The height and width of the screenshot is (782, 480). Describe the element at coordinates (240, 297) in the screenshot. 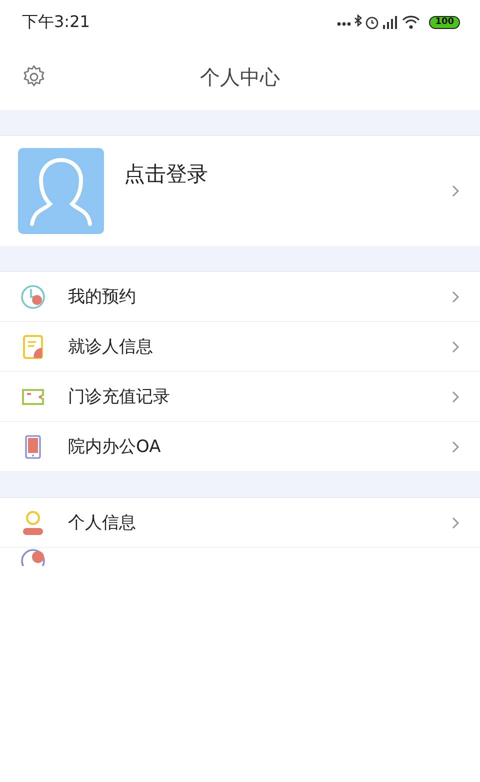

I see `menu-item: 我的预约` at that location.